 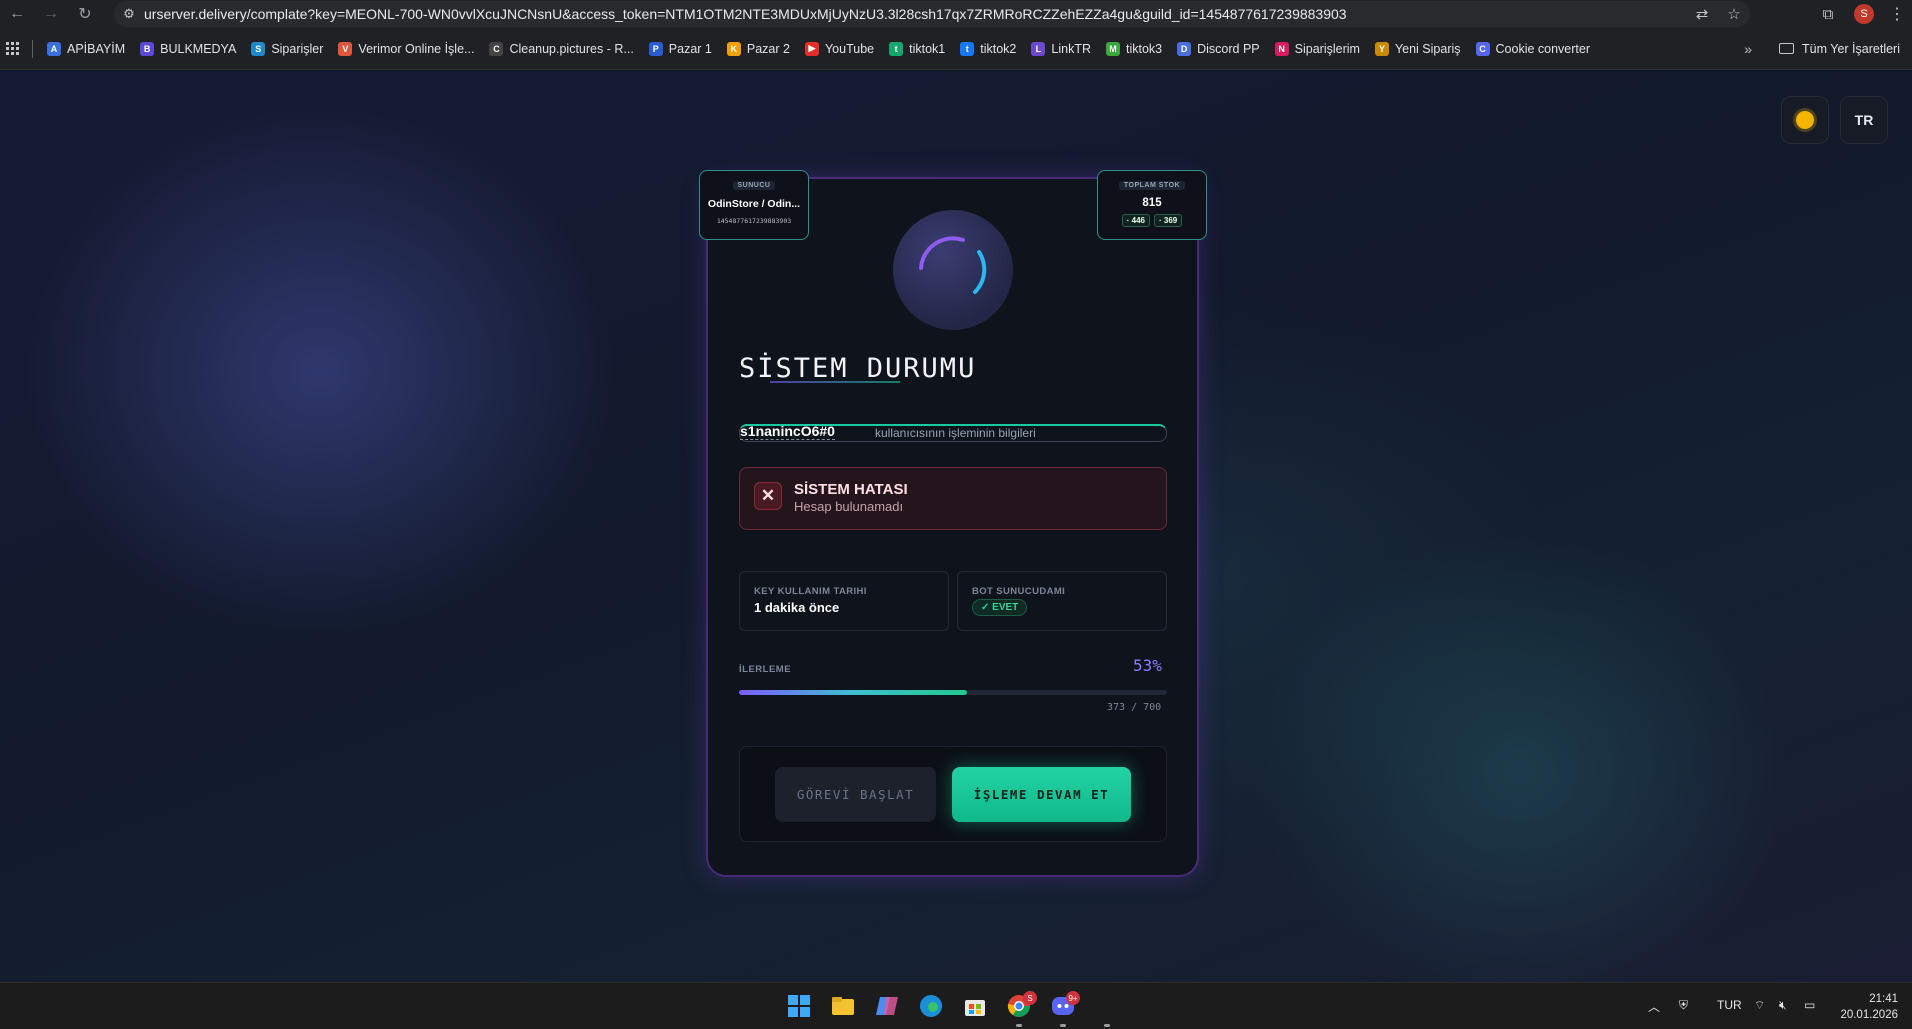 I want to click on stock-total: 815, so click(x=1152, y=203).